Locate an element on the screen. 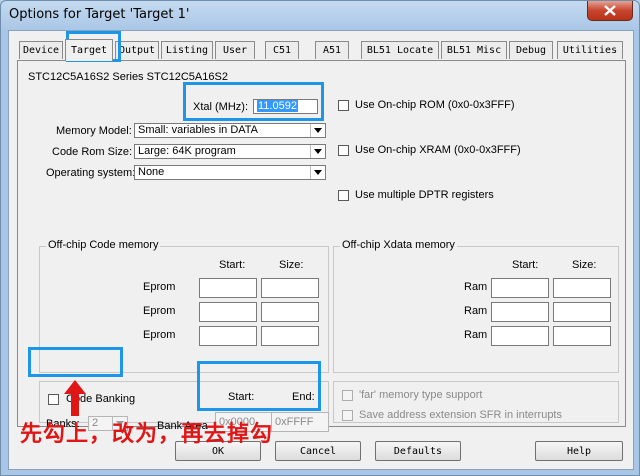  multiple-dptr-checkbox is located at coordinates (343, 195).